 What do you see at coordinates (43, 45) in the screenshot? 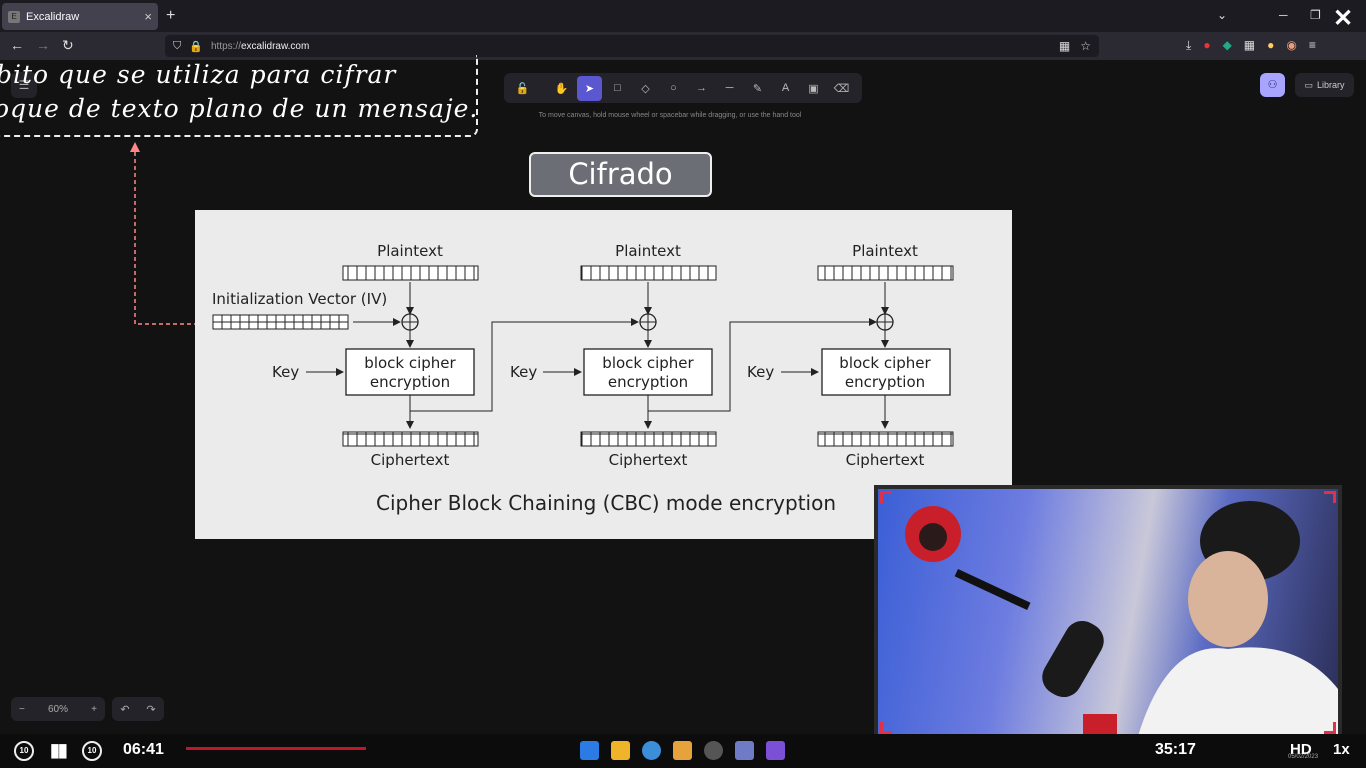
I see `forward-button: →` at bounding box center [43, 45].